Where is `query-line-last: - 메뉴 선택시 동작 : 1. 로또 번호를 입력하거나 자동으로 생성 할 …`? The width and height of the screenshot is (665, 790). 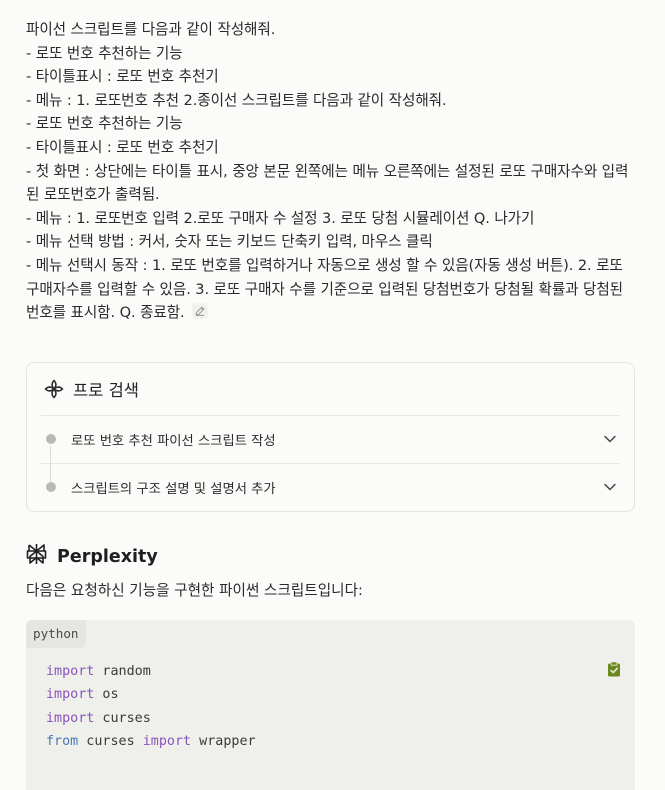
query-line-last: - 메뉴 선택시 동작 : 1. 로또 번호를 입력하거나 자동으로 생성 할 … is located at coordinates (331, 289).